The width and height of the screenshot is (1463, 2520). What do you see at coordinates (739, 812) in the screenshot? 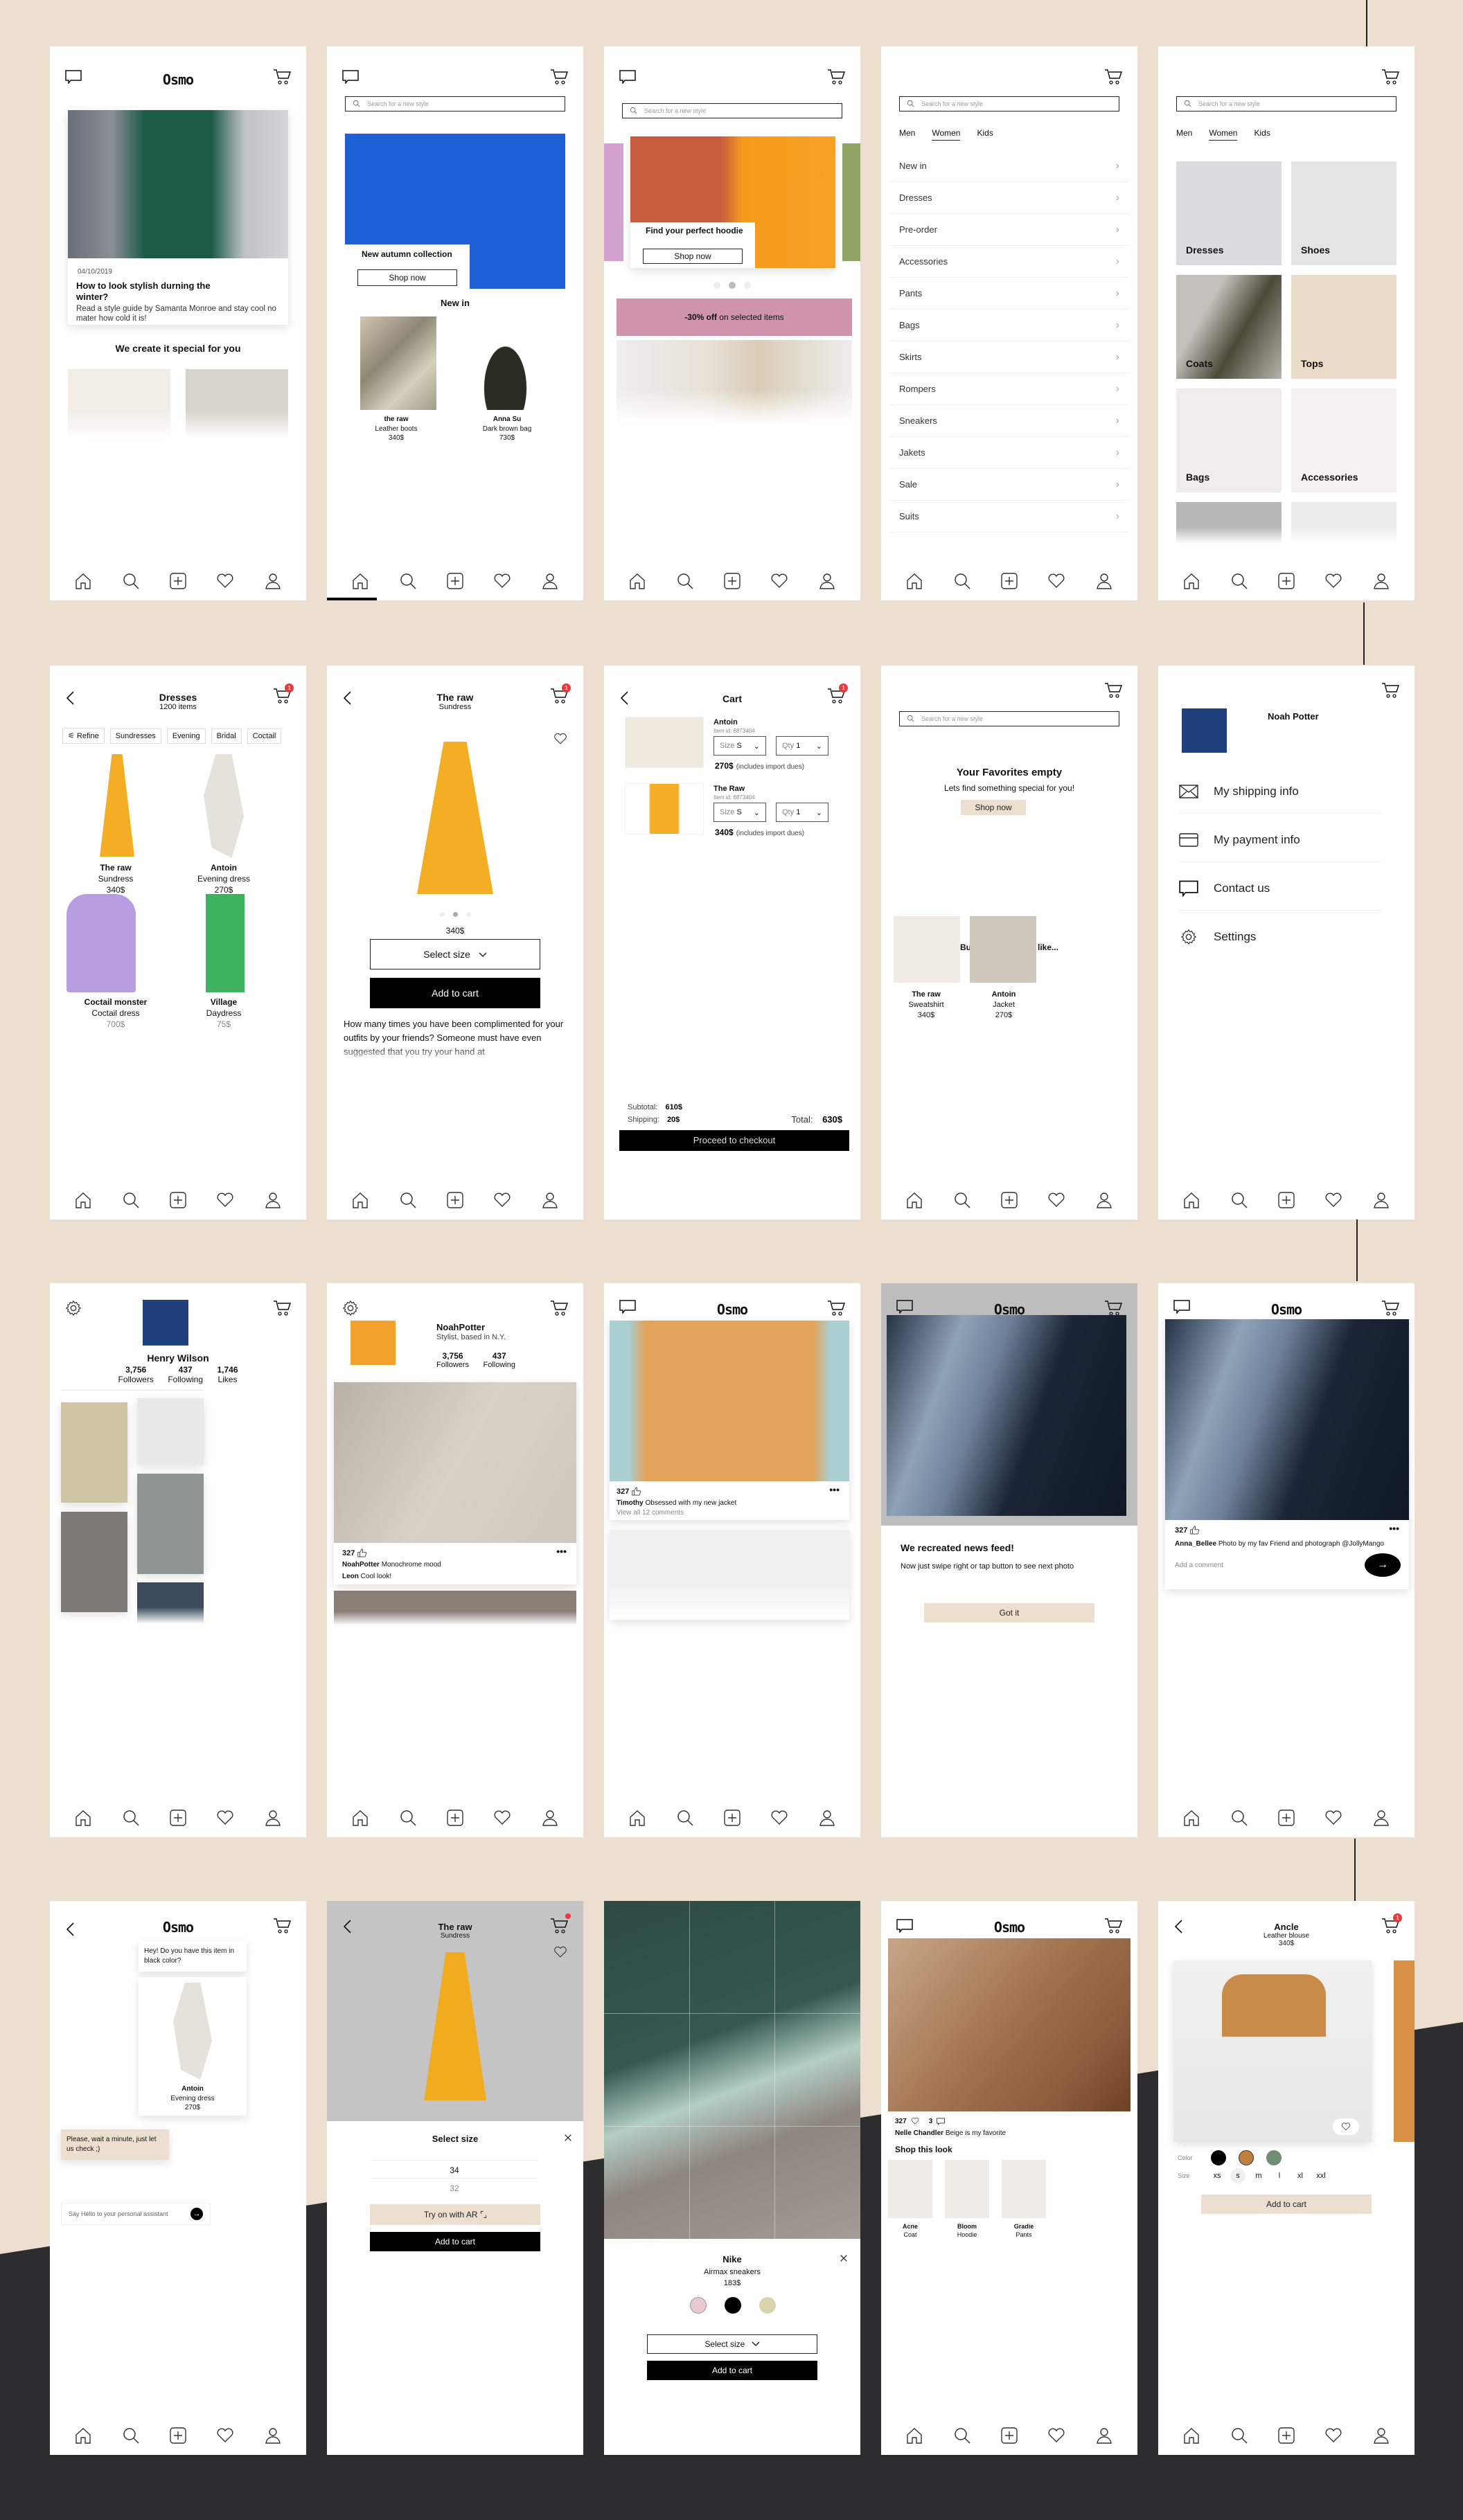
I see `size-select: Size S ⌄` at bounding box center [739, 812].